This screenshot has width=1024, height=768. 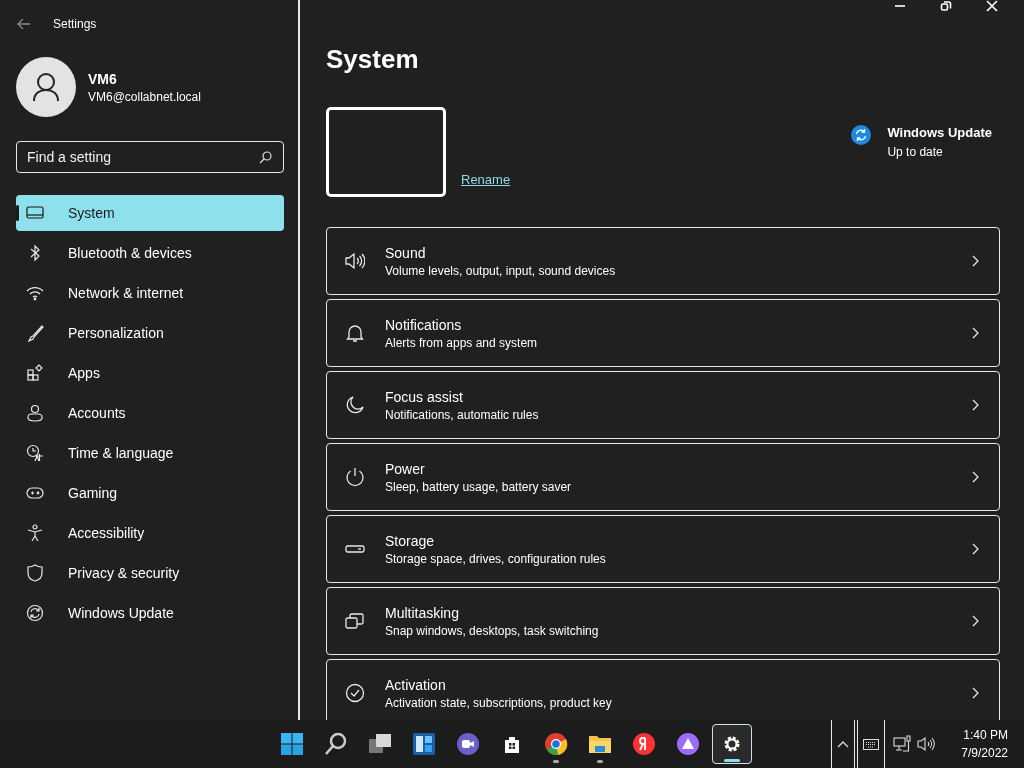 What do you see at coordinates (35, 333) in the screenshot?
I see `brush-icon` at bounding box center [35, 333].